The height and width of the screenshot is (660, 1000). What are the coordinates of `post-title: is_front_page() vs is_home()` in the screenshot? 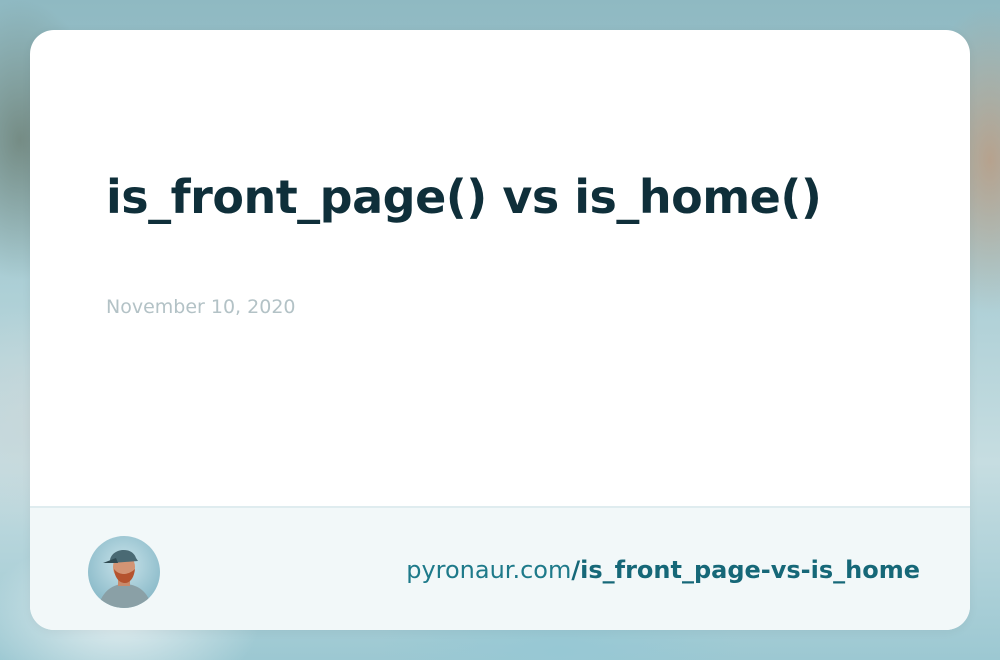 It's located at (464, 197).